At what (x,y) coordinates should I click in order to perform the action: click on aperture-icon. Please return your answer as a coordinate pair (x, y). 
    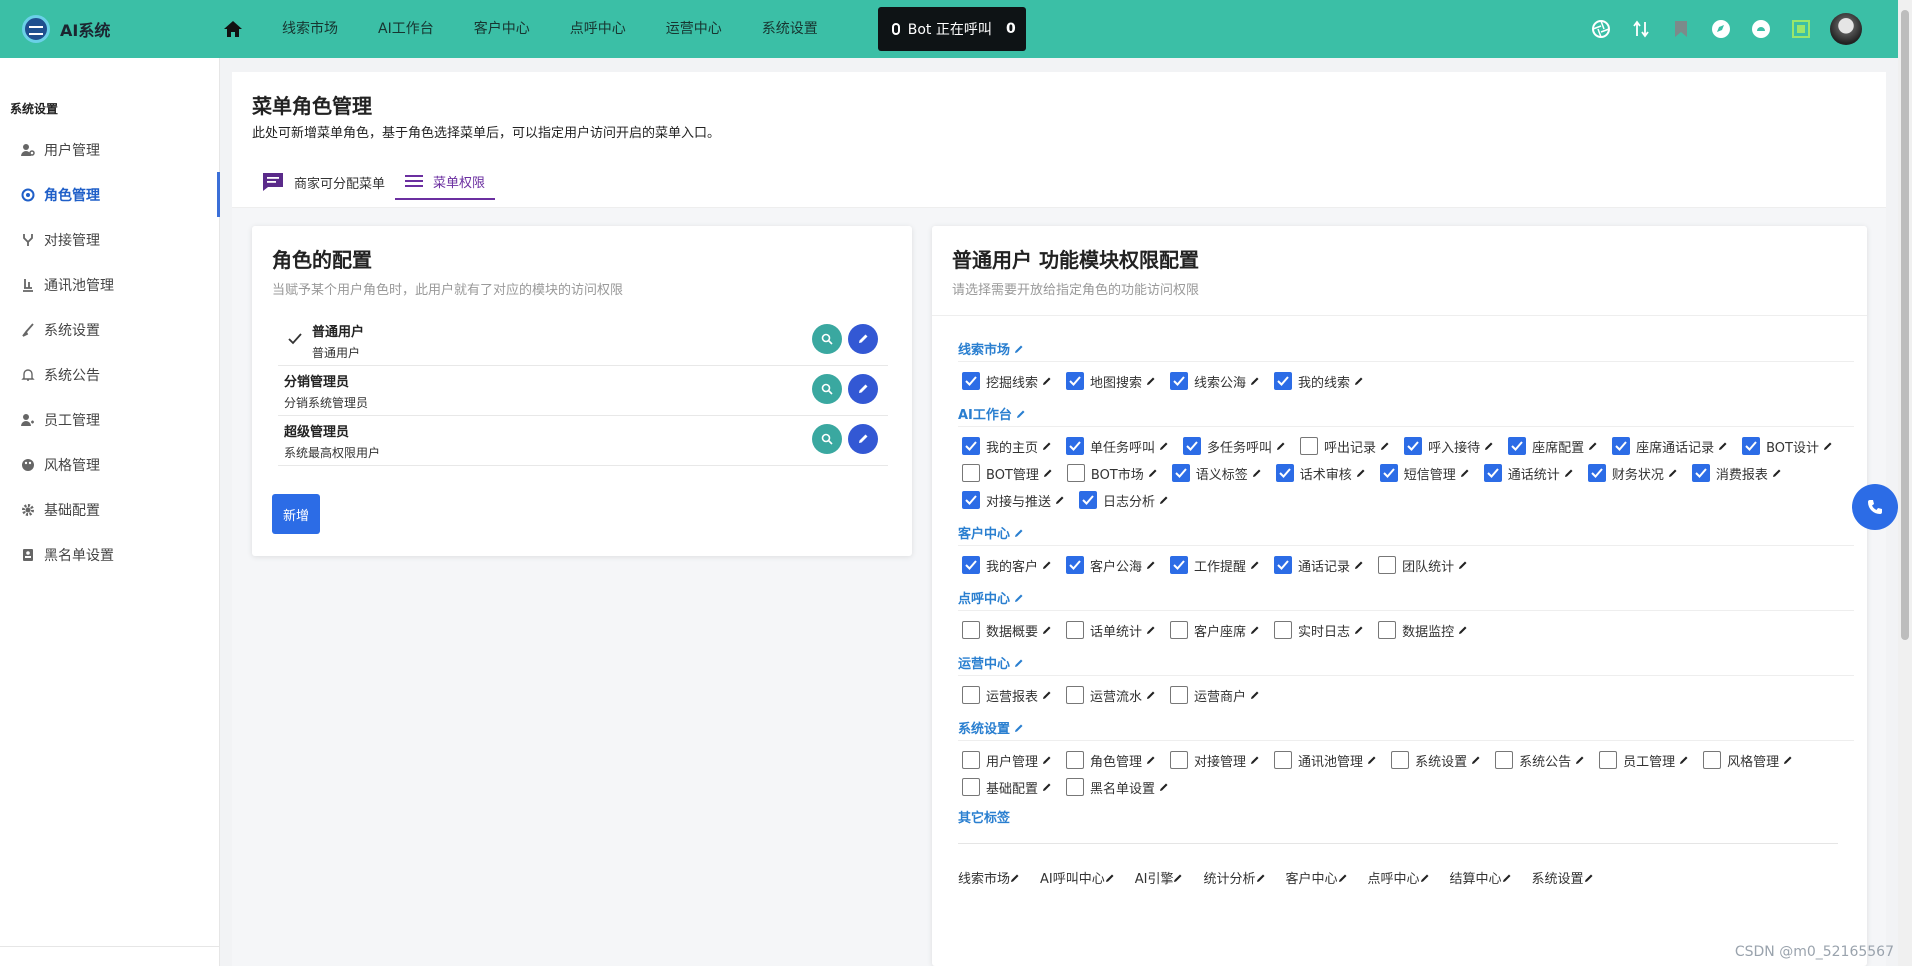
    Looking at the image, I should click on (1601, 29).